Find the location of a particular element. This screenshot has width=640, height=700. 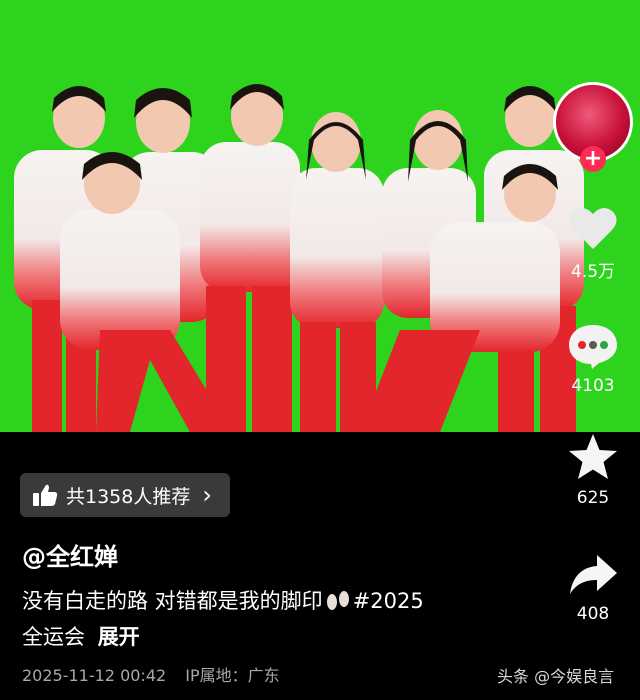

plus-icon: + is located at coordinates (593, 158).